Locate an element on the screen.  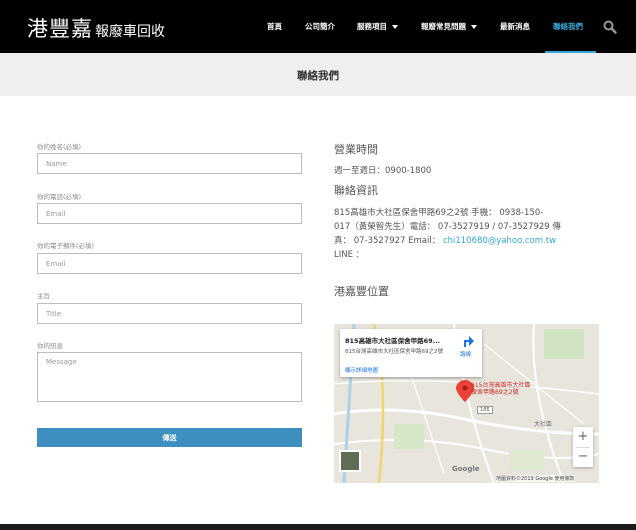
hours-text: 週一至週日：0900-1800 is located at coordinates (383, 171).